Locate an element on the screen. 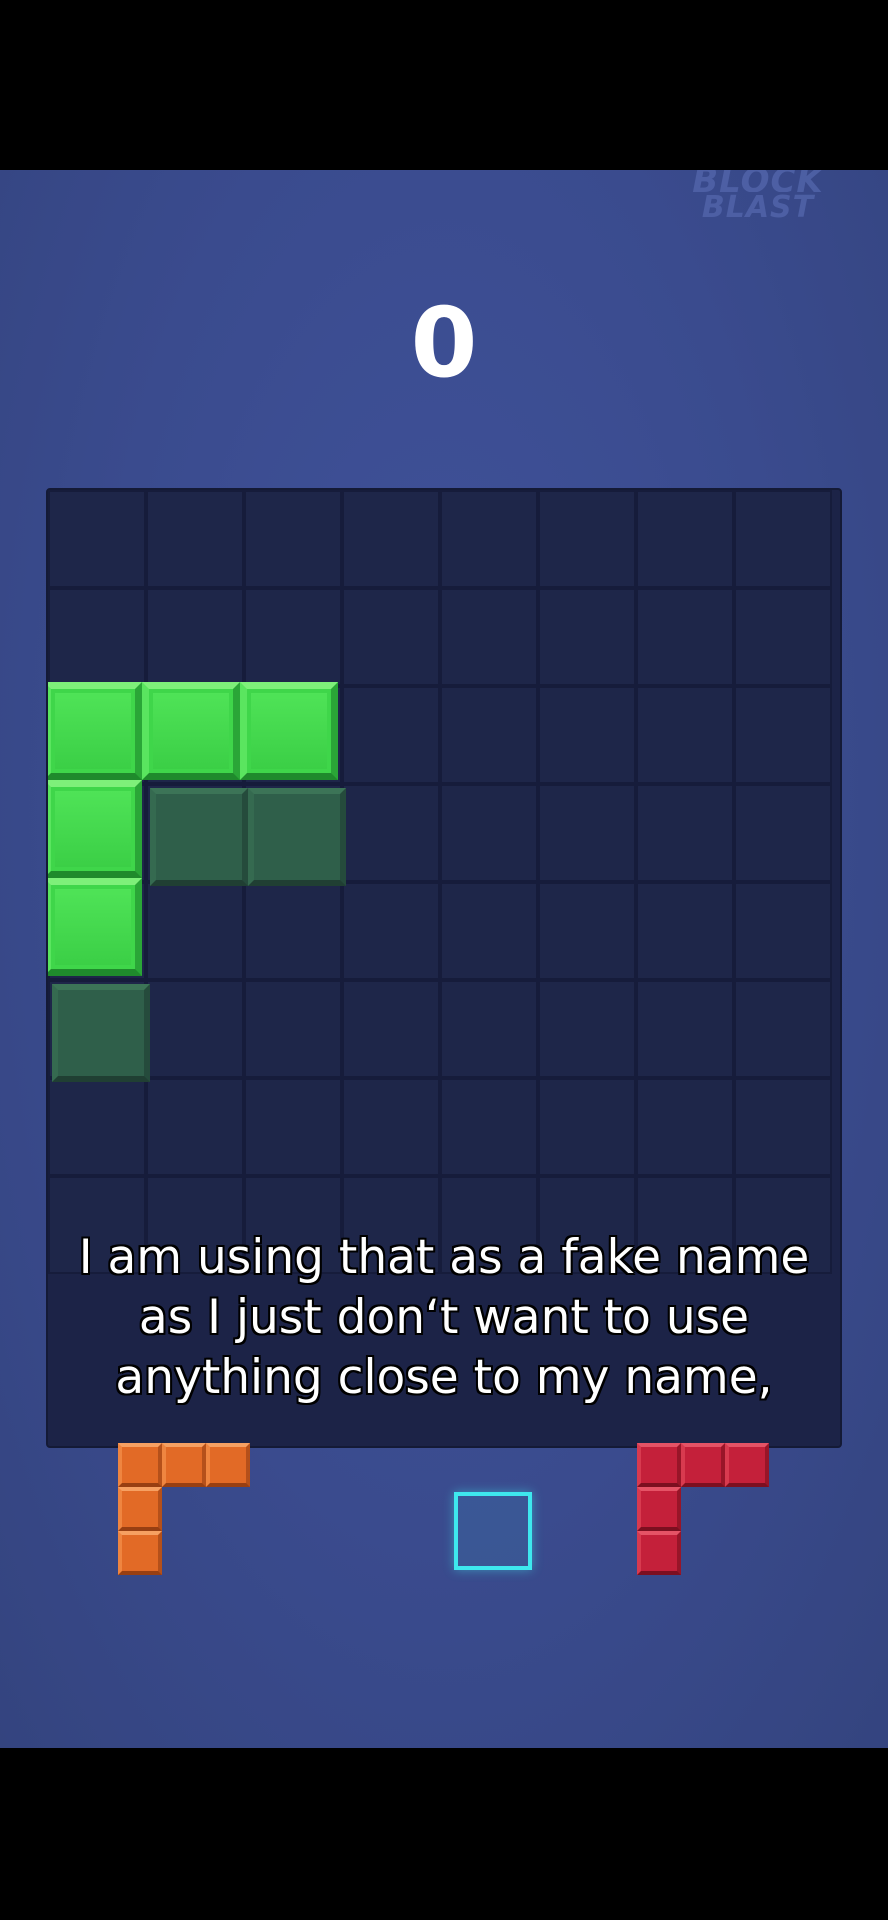  caption-line-3: anything close to my name, is located at coordinates (444, 1377).